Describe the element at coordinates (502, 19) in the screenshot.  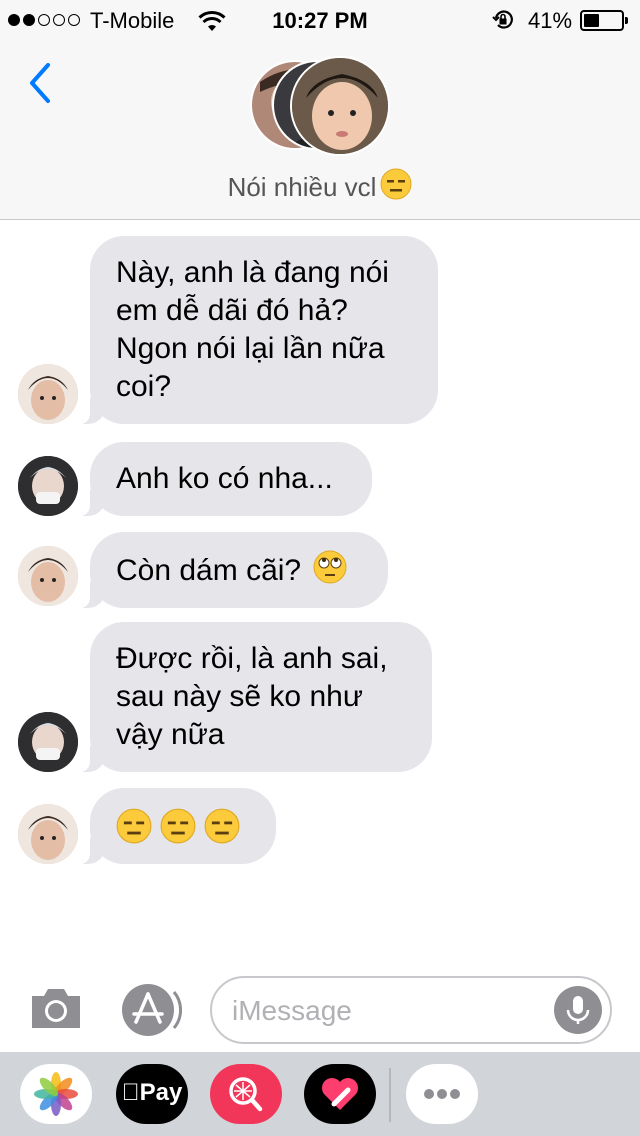
I see `rotation-lock-icon` at that location.